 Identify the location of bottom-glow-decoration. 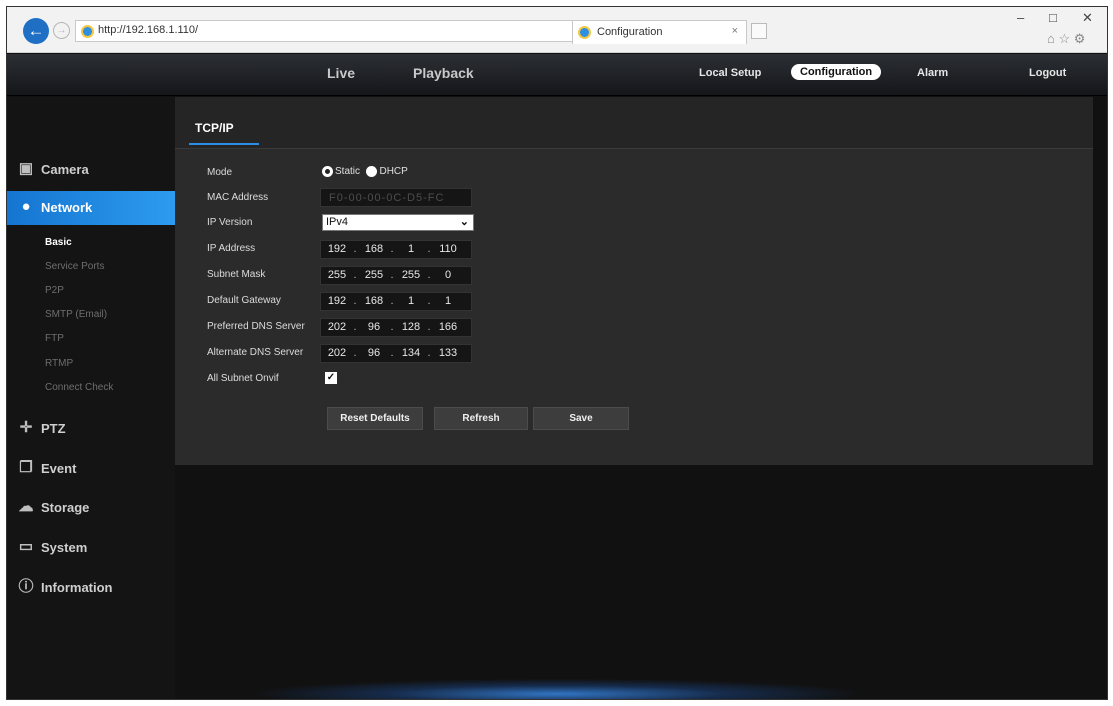
(557, 689).